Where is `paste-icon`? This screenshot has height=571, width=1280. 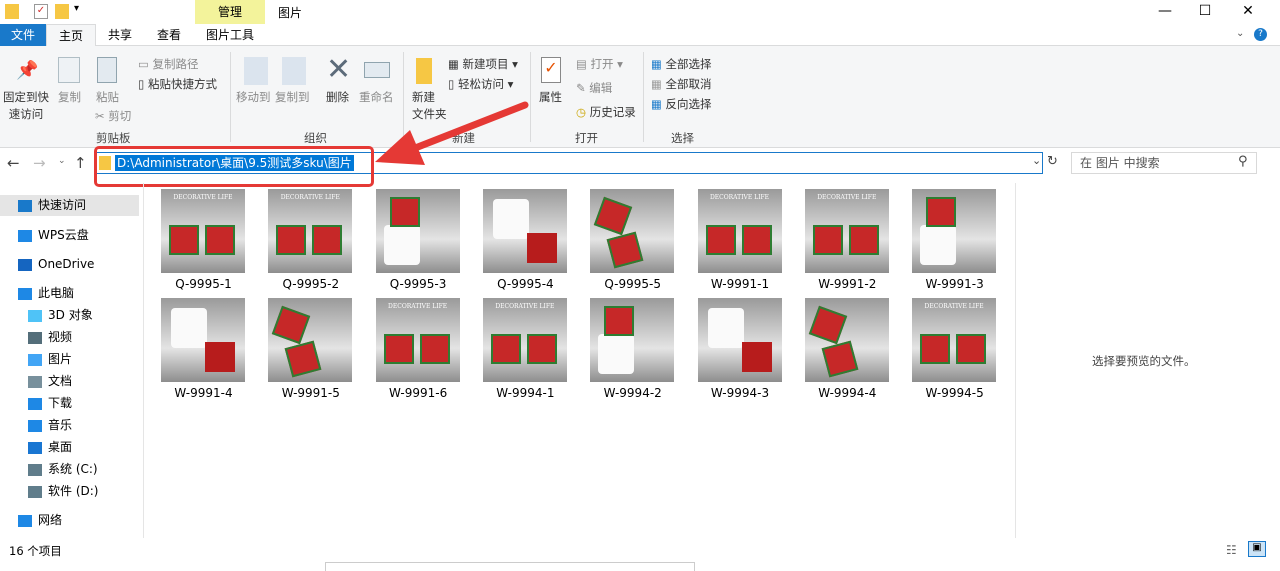 paste-icon is located at coordinates (107, 70).